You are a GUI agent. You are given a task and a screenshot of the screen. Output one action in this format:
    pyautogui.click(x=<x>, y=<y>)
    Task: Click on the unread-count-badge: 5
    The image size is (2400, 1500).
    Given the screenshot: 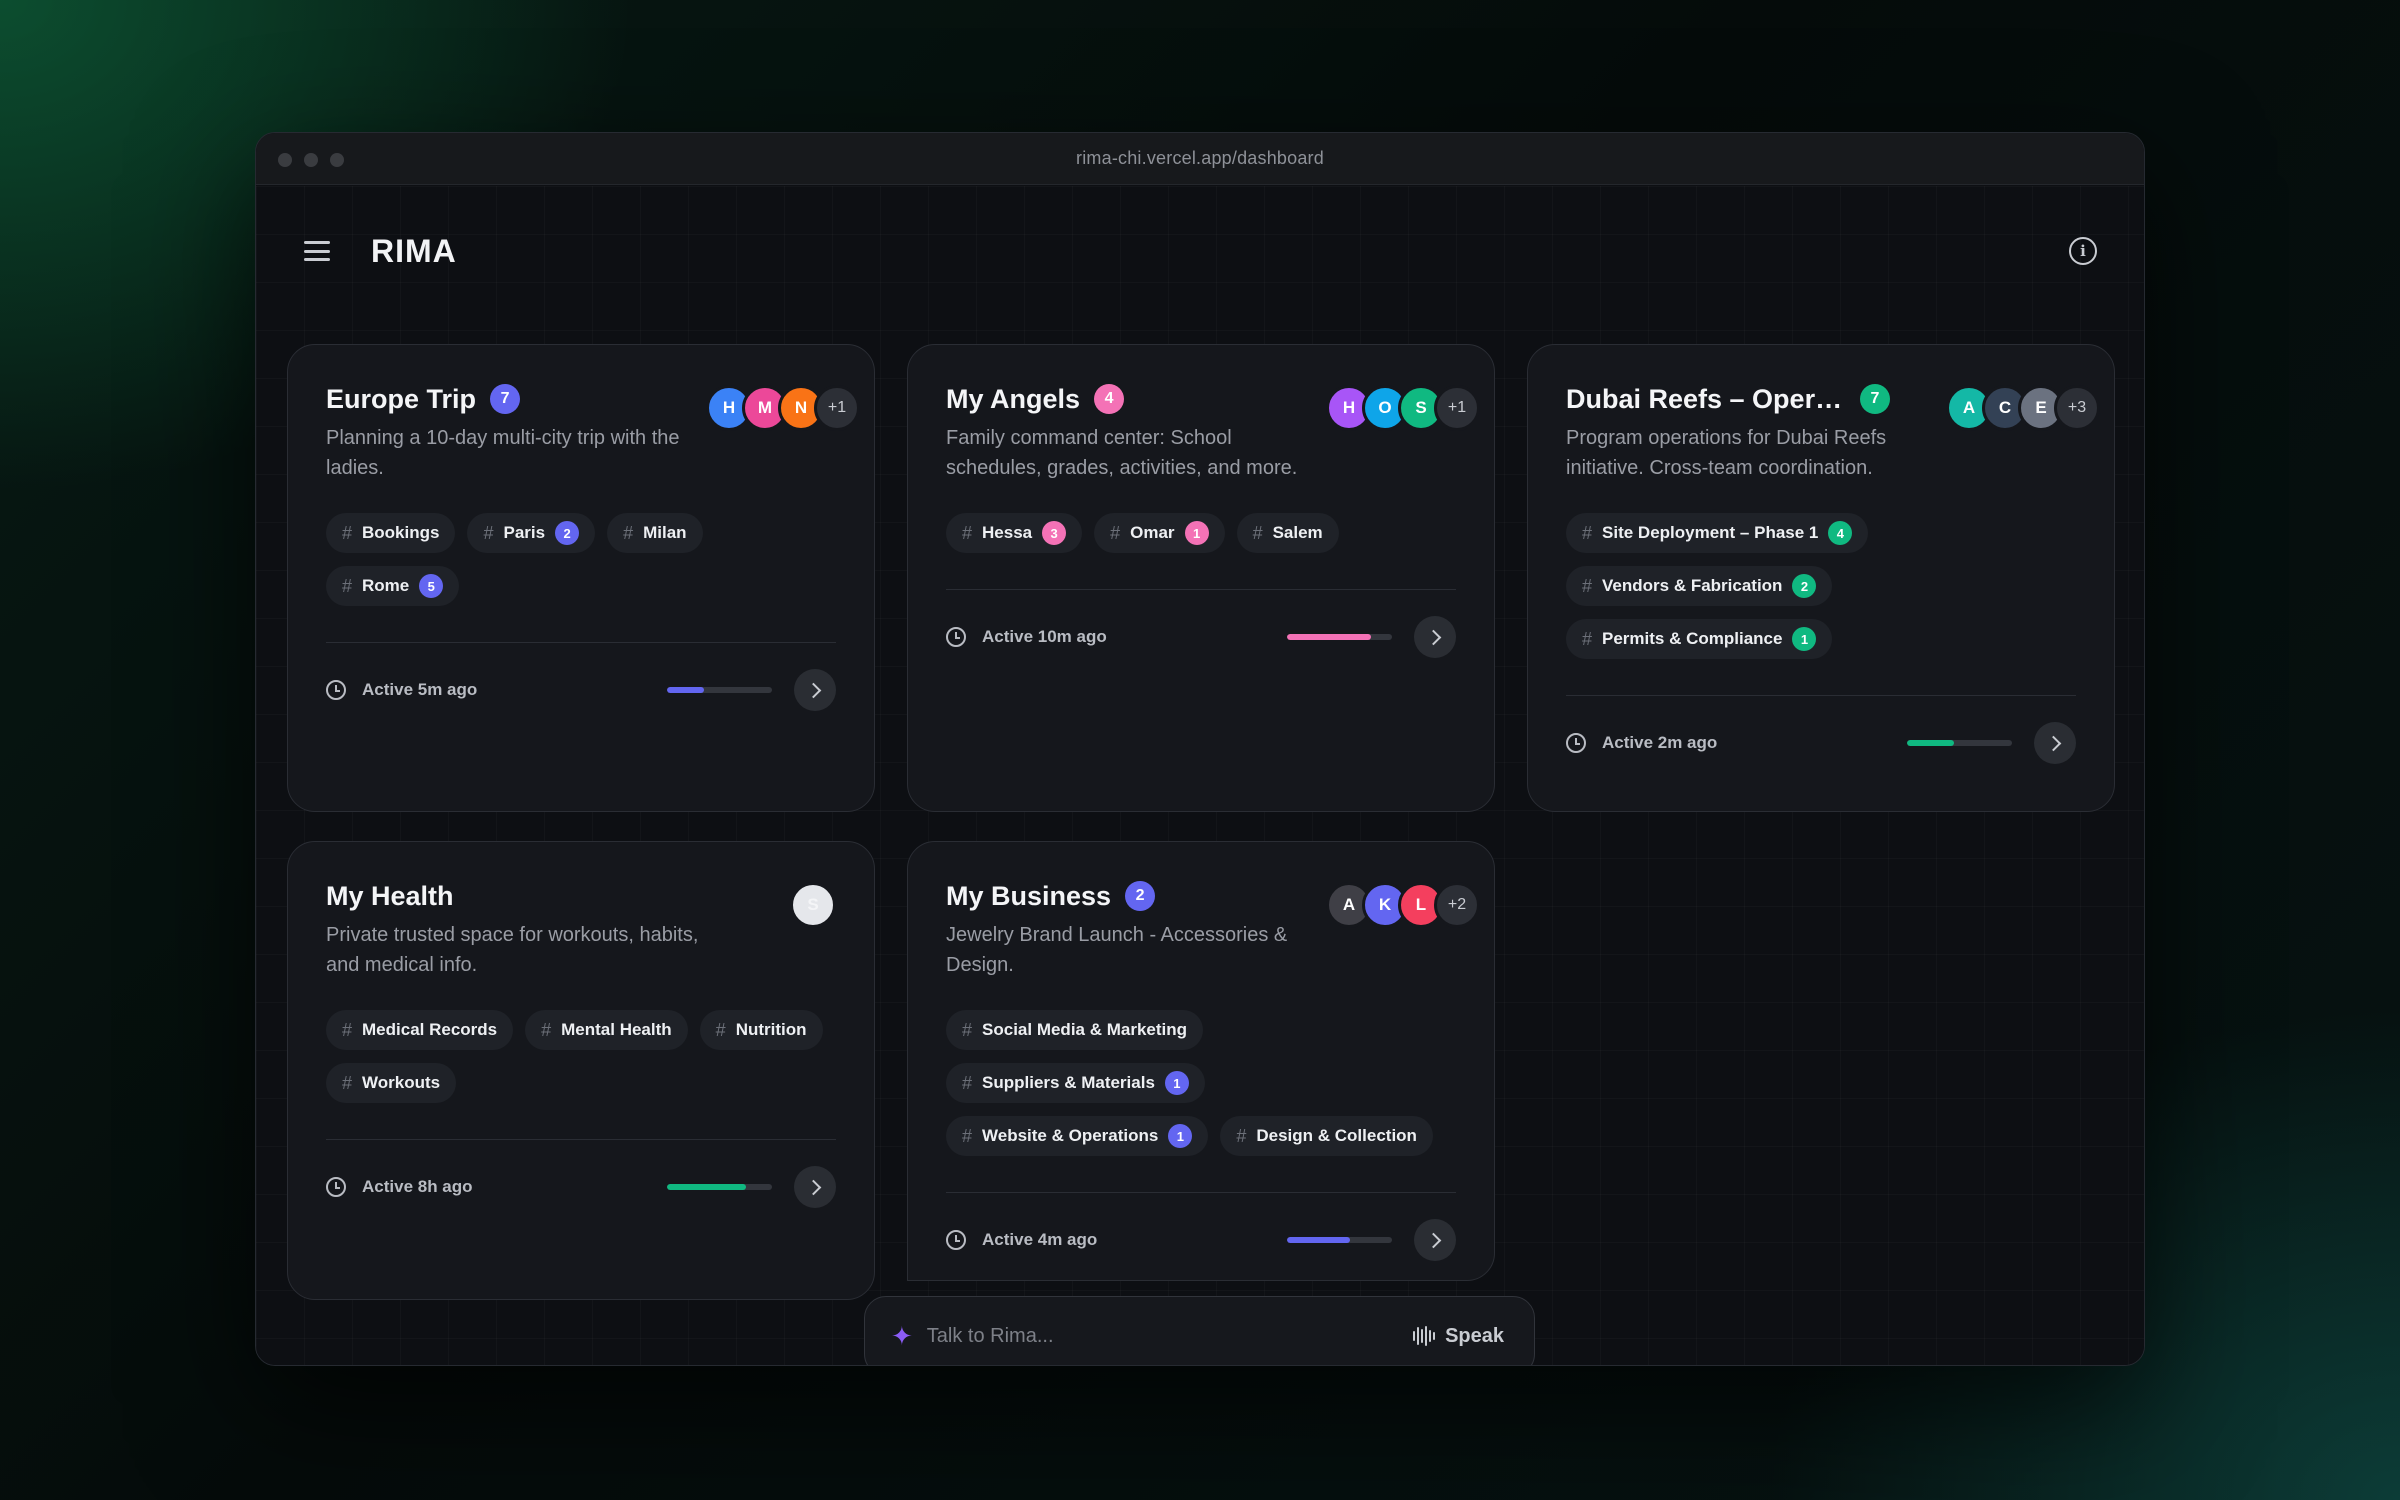 What is the action you would take?
    pyautogui.click(x=431, y=586)
    